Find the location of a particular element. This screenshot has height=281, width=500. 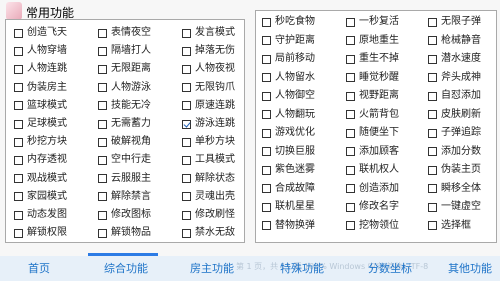

right-option-row: 联机权人 is located at coordinates (372, 170).